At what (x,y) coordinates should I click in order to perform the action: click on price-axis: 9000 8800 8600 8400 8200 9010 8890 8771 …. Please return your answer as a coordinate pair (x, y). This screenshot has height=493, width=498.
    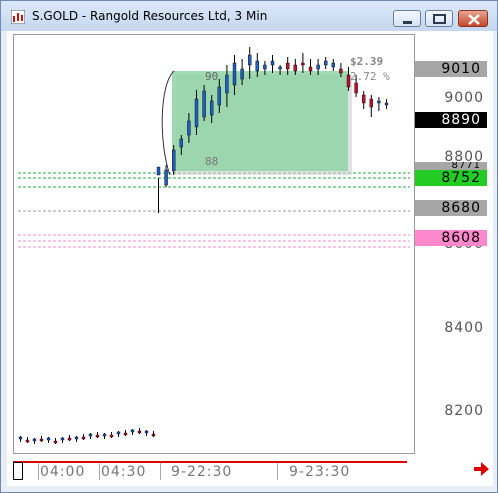
    Looking at the image, I should click on (455, 247).